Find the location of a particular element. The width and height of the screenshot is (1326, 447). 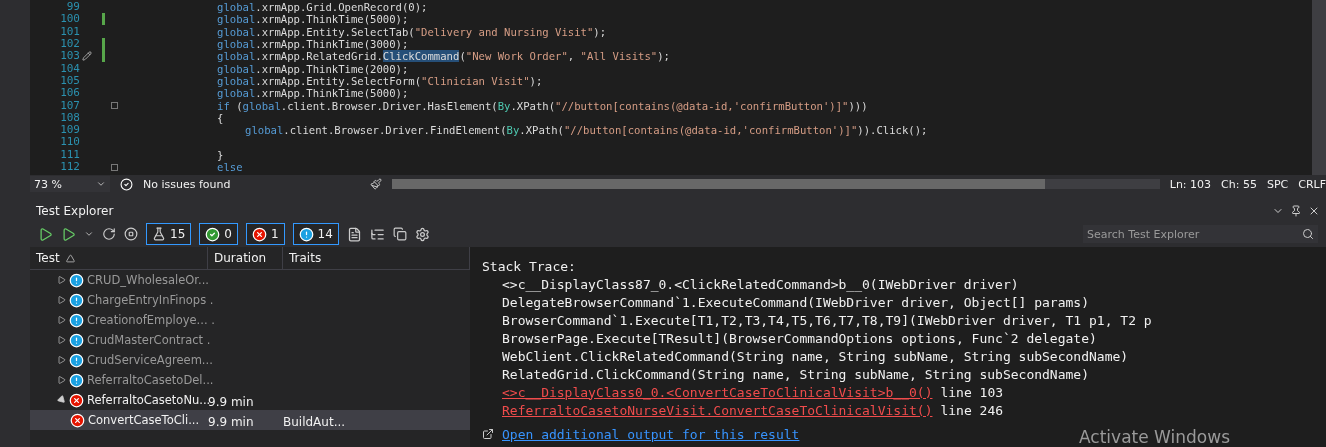

collapse-icon is located at coordinates (62, 400).